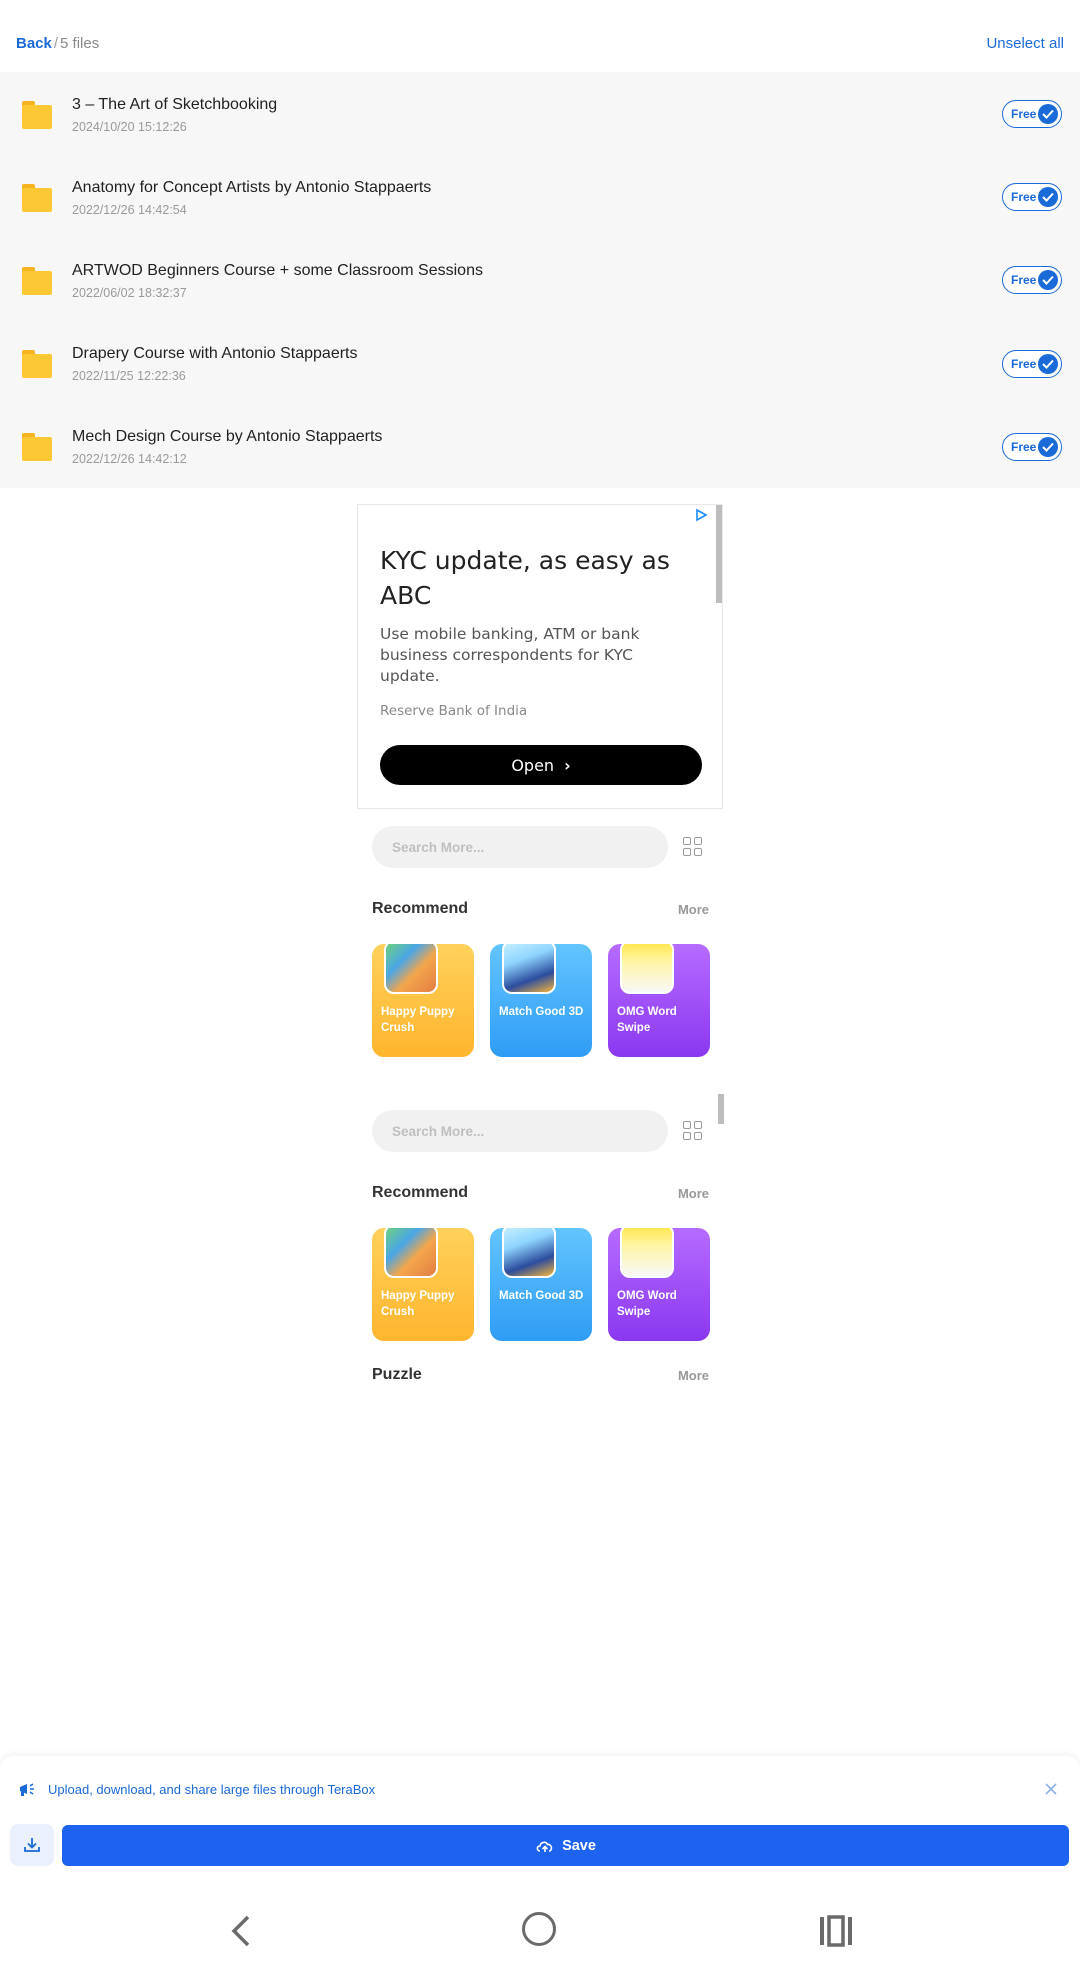  Describe the element at coordinates (701, 517) in the screenshot. I see `ad-choices-icon` at that location.